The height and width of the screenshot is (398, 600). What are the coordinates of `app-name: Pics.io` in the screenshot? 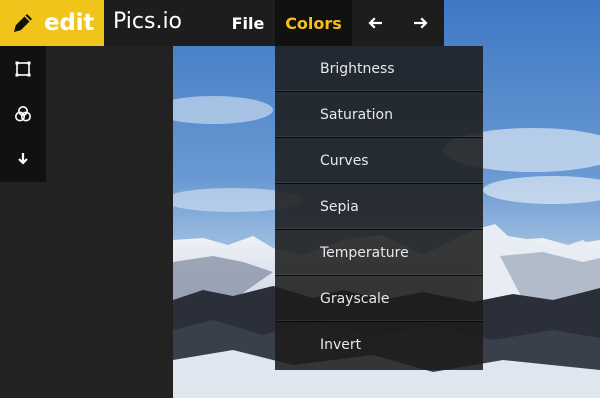 It's located at (148, 21).